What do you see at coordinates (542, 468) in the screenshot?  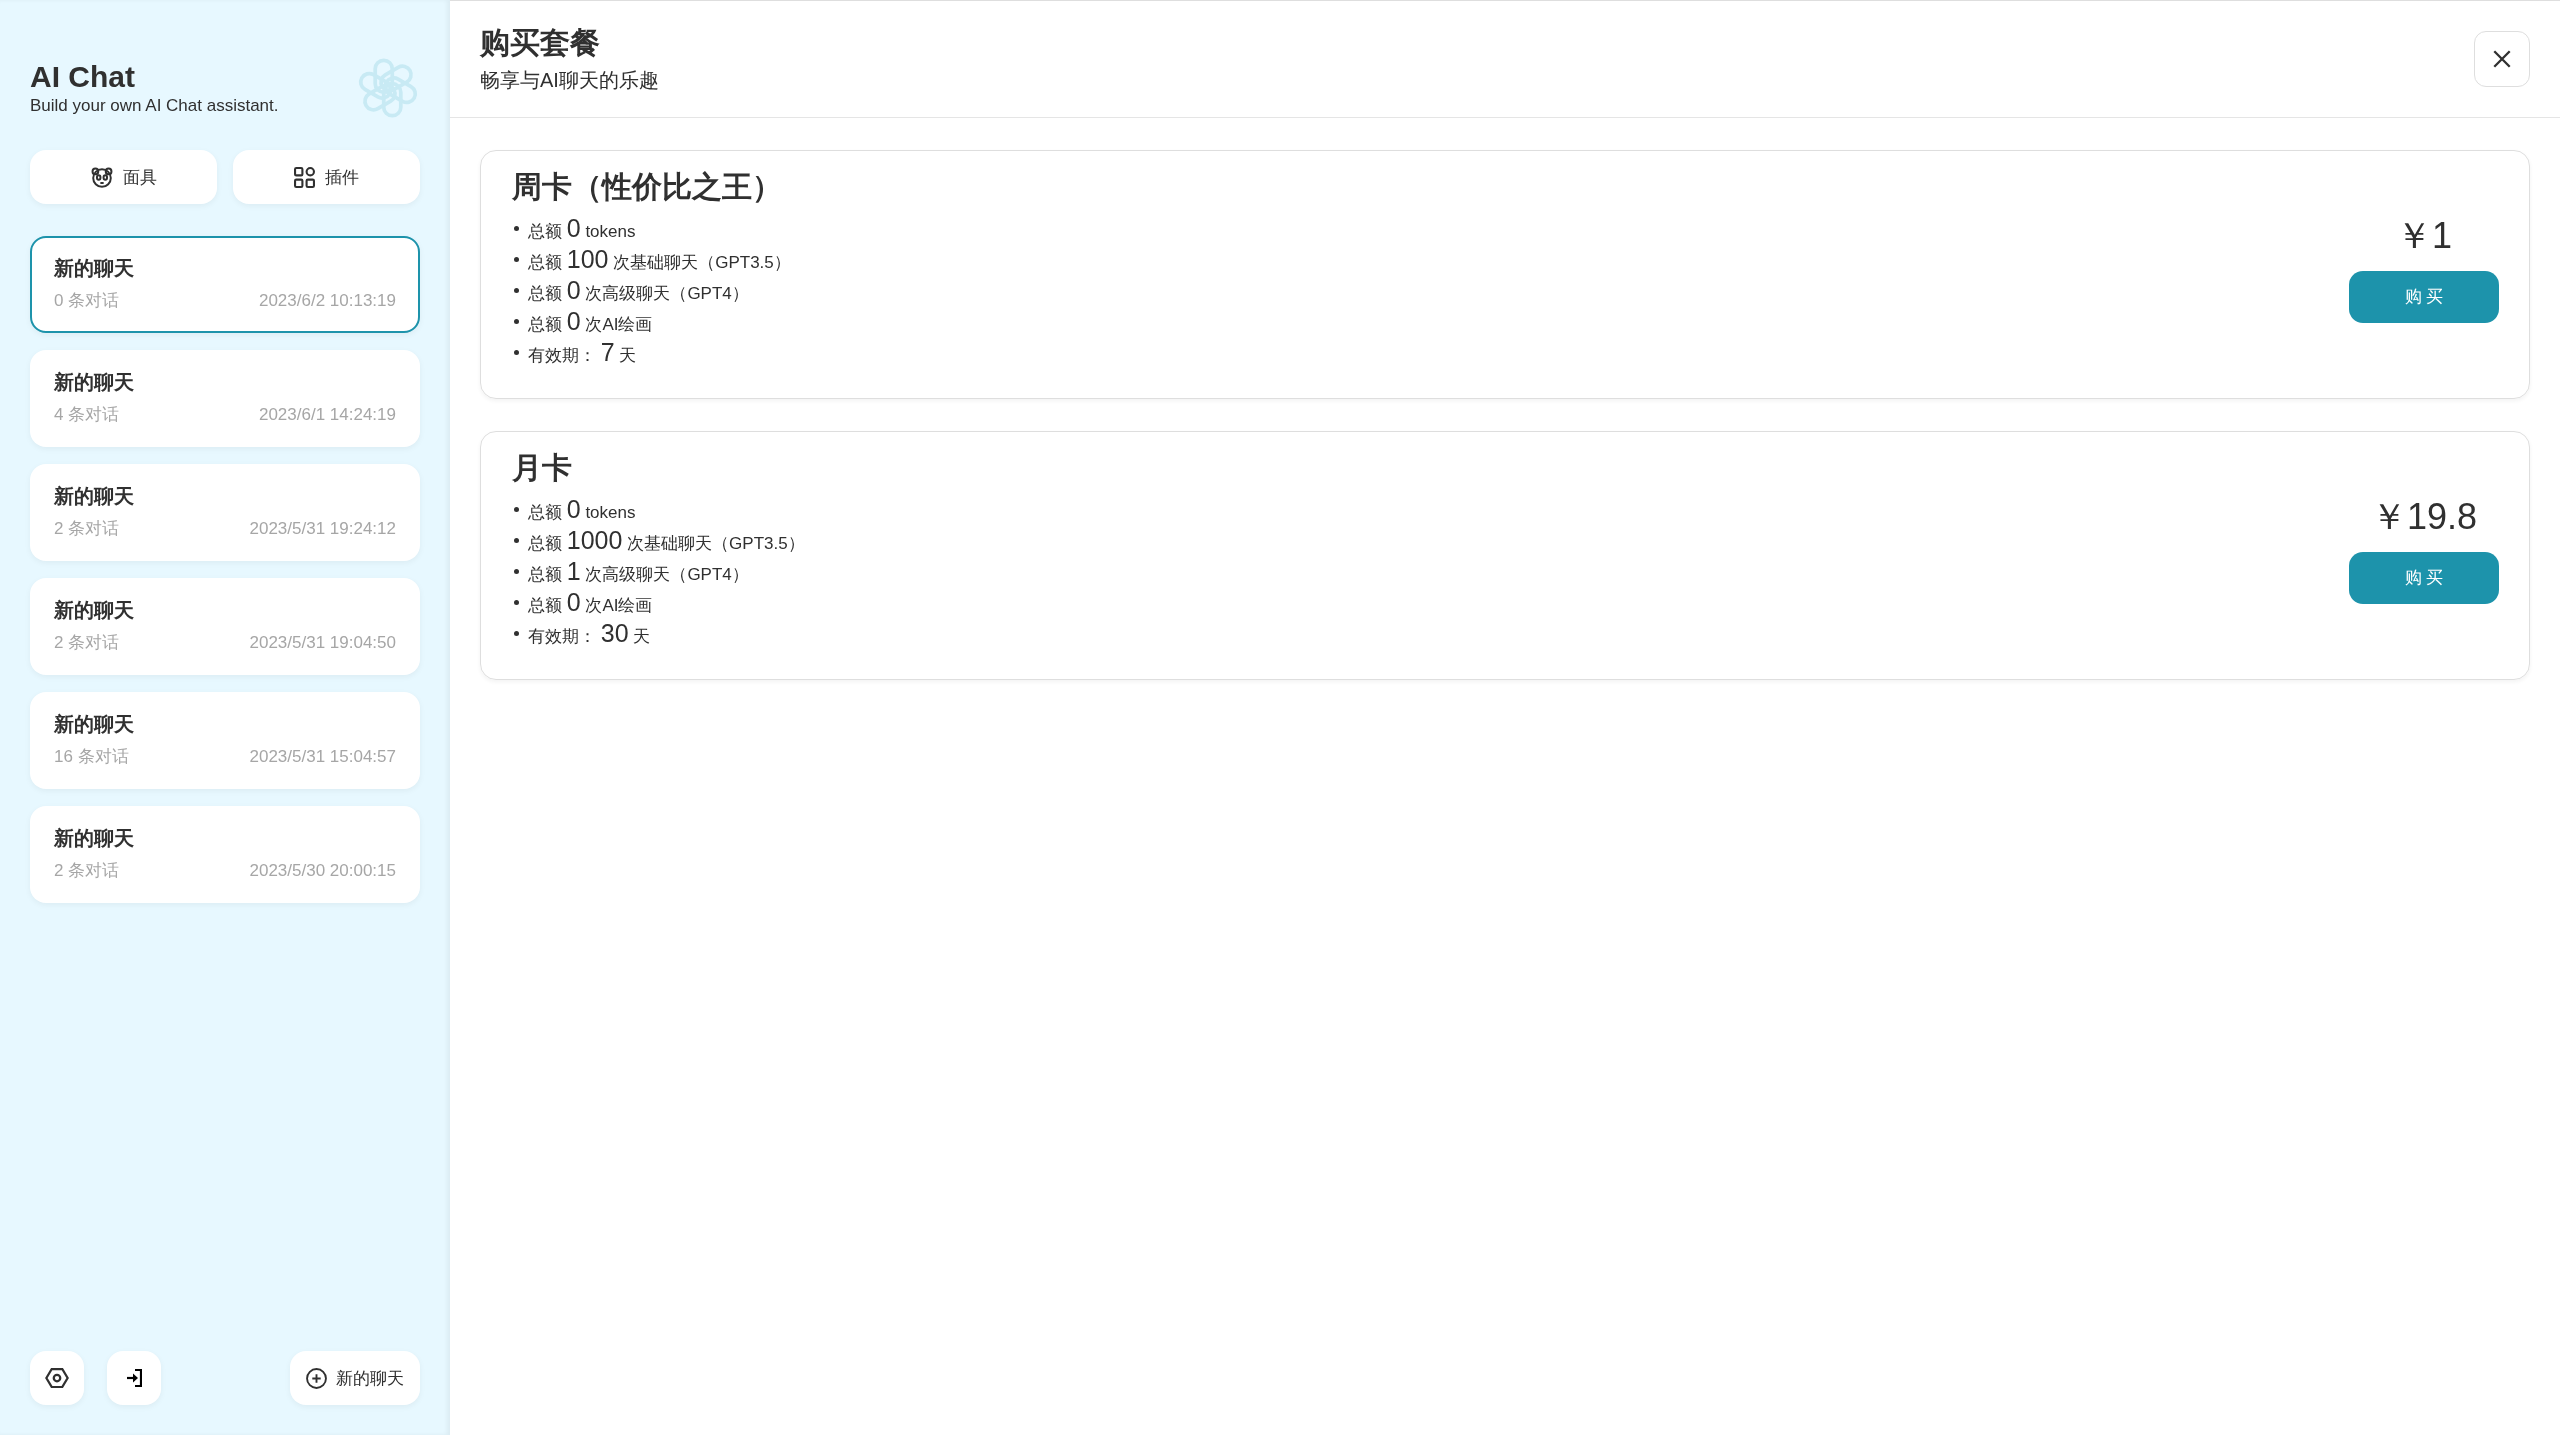 I see `plan-name: 月卡` at bounding box center [542, 468].